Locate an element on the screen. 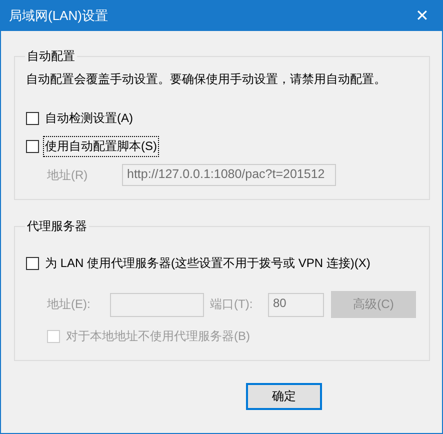 The width and height of the screenshot is (443, 434). field-label: 端口(T): is located at coordinates (232, 304).